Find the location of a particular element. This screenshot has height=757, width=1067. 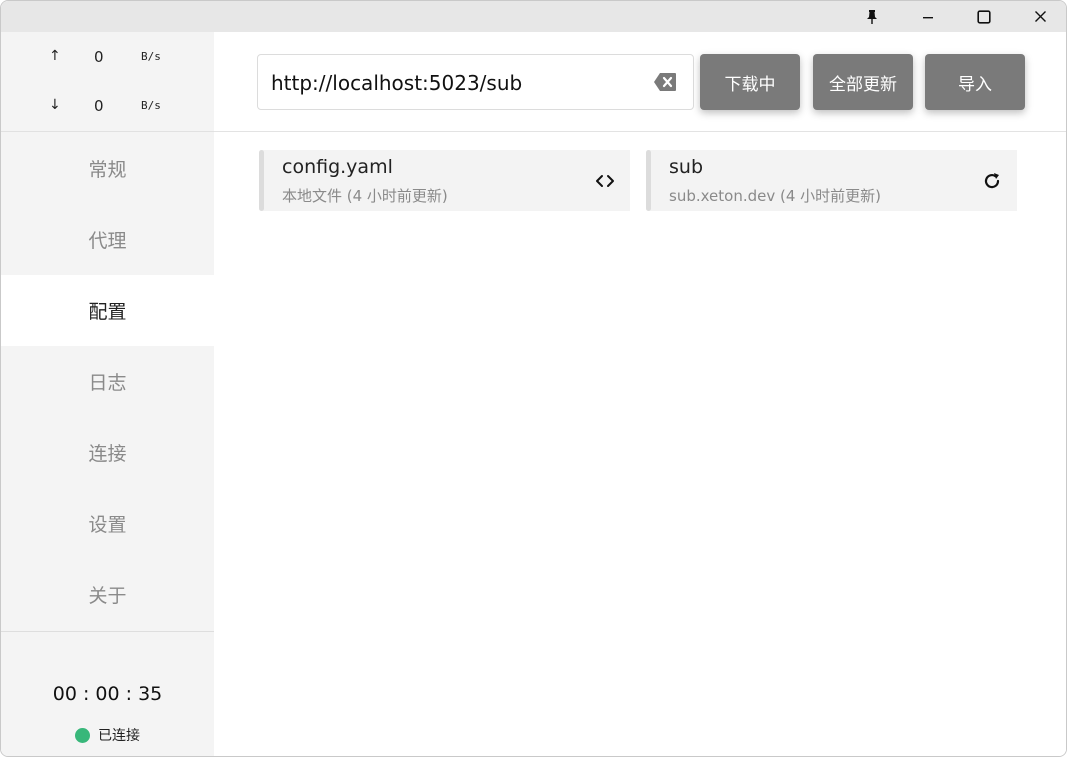

title-bar is located at coordinates (533, 16).